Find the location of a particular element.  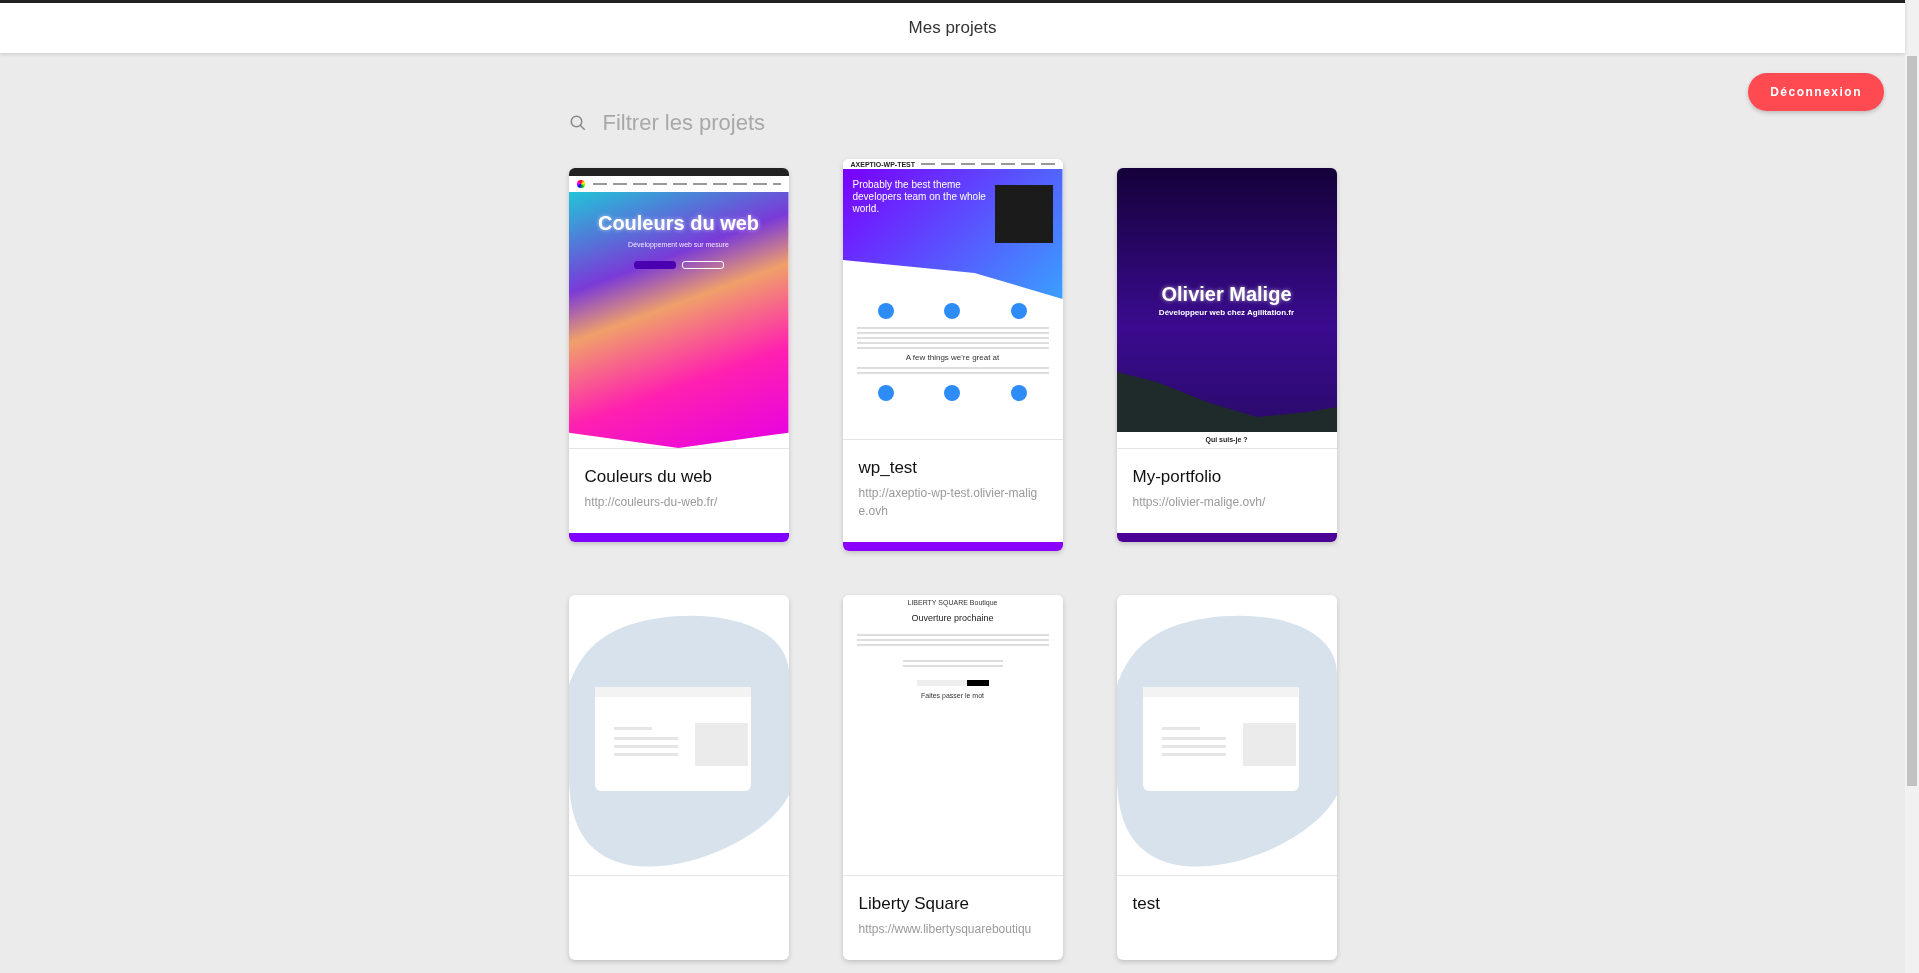

screenshot-headline: Ouverture prochaine is located at coordinates (952, 619).